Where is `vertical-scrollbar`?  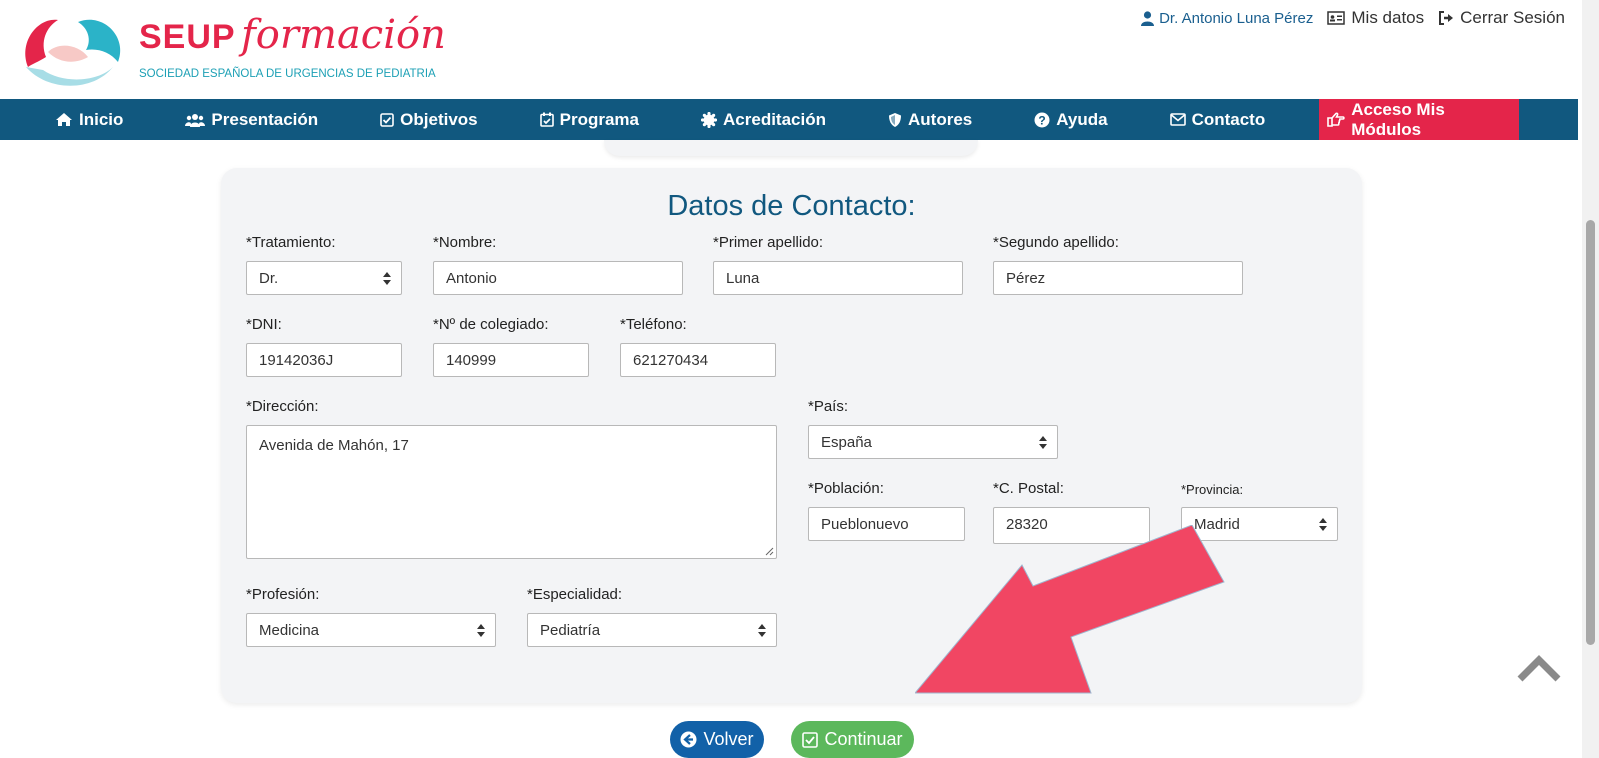
vertical-scrollbar is located at coordinates (1590, 379).